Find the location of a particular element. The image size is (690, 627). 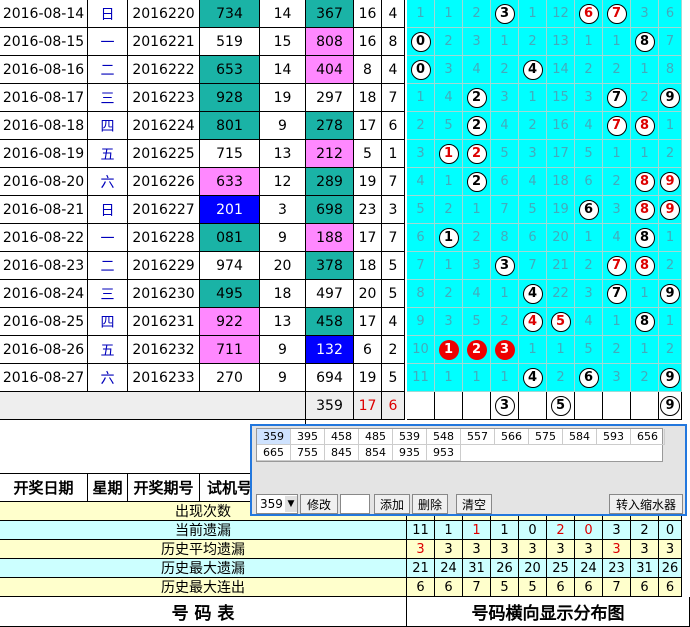

clear-button: 清空 is located at coordinates (474, 504).